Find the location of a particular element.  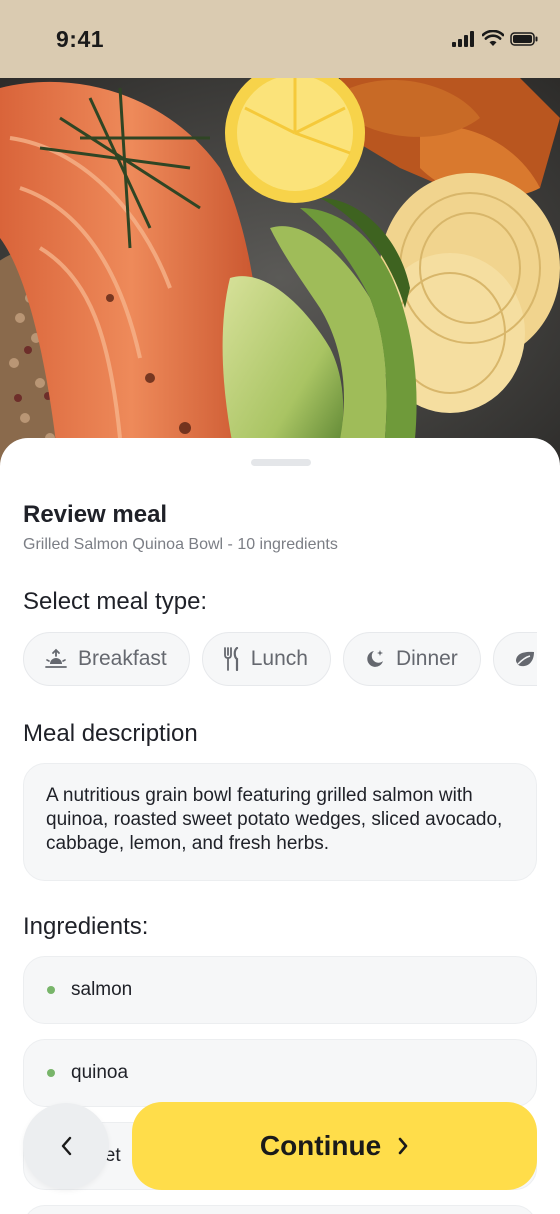

ingredient-item is located at coordinates (280, 1209).